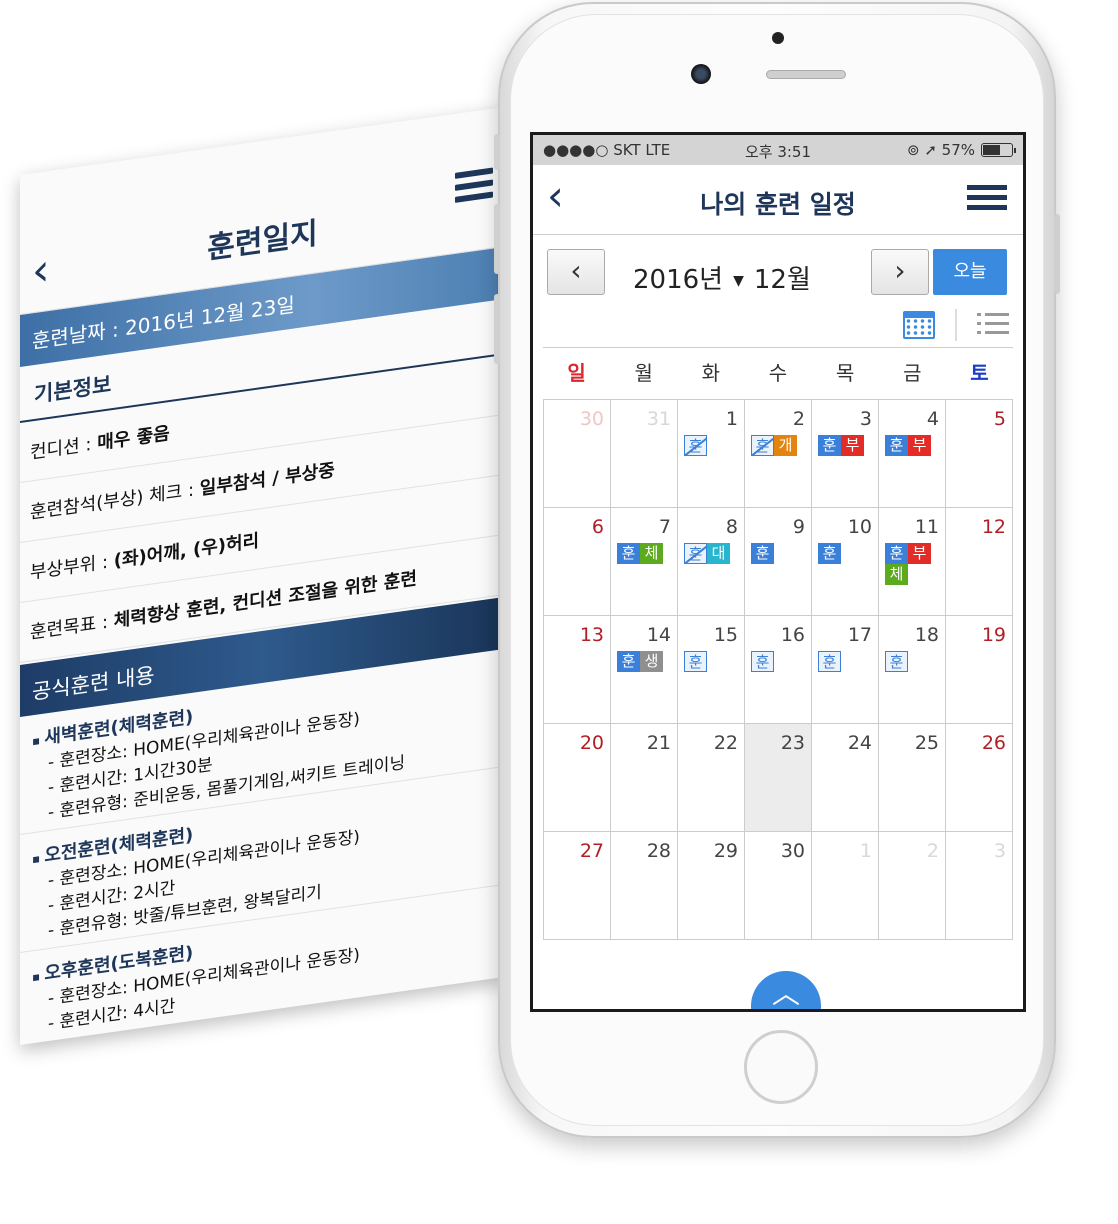  I want to click on year-dropdown-icon: ▼, so click(738, 281).